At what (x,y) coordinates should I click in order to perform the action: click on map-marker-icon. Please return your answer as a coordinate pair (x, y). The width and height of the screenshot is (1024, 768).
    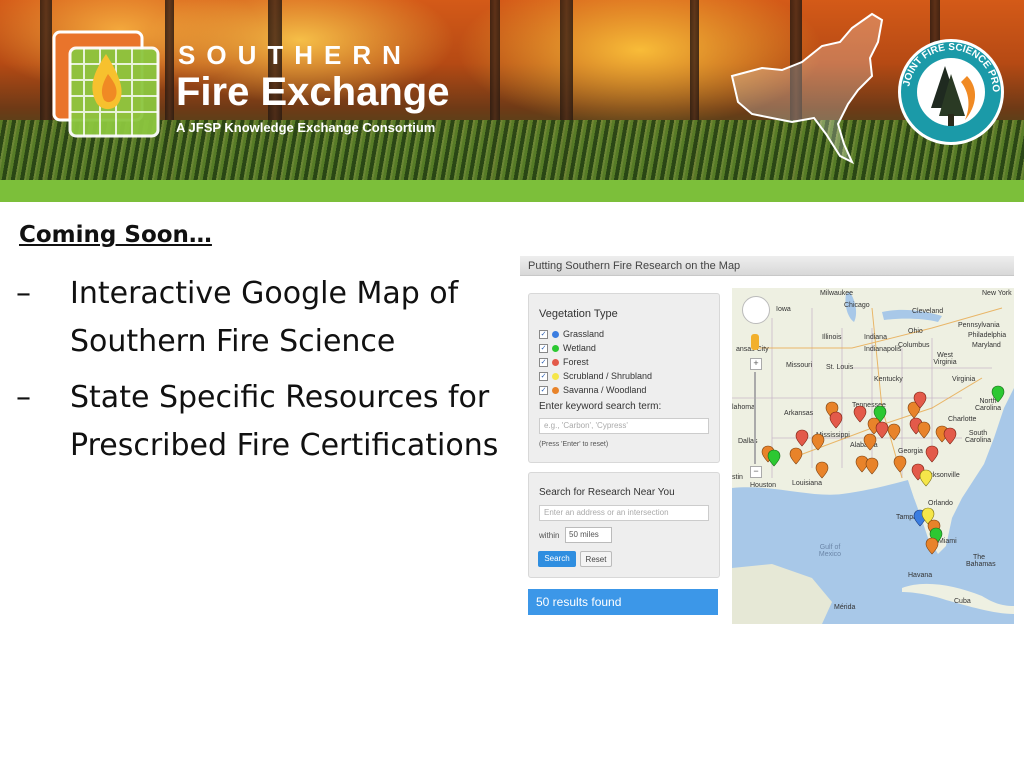
    Looking at the image, I should click on (883, 470).